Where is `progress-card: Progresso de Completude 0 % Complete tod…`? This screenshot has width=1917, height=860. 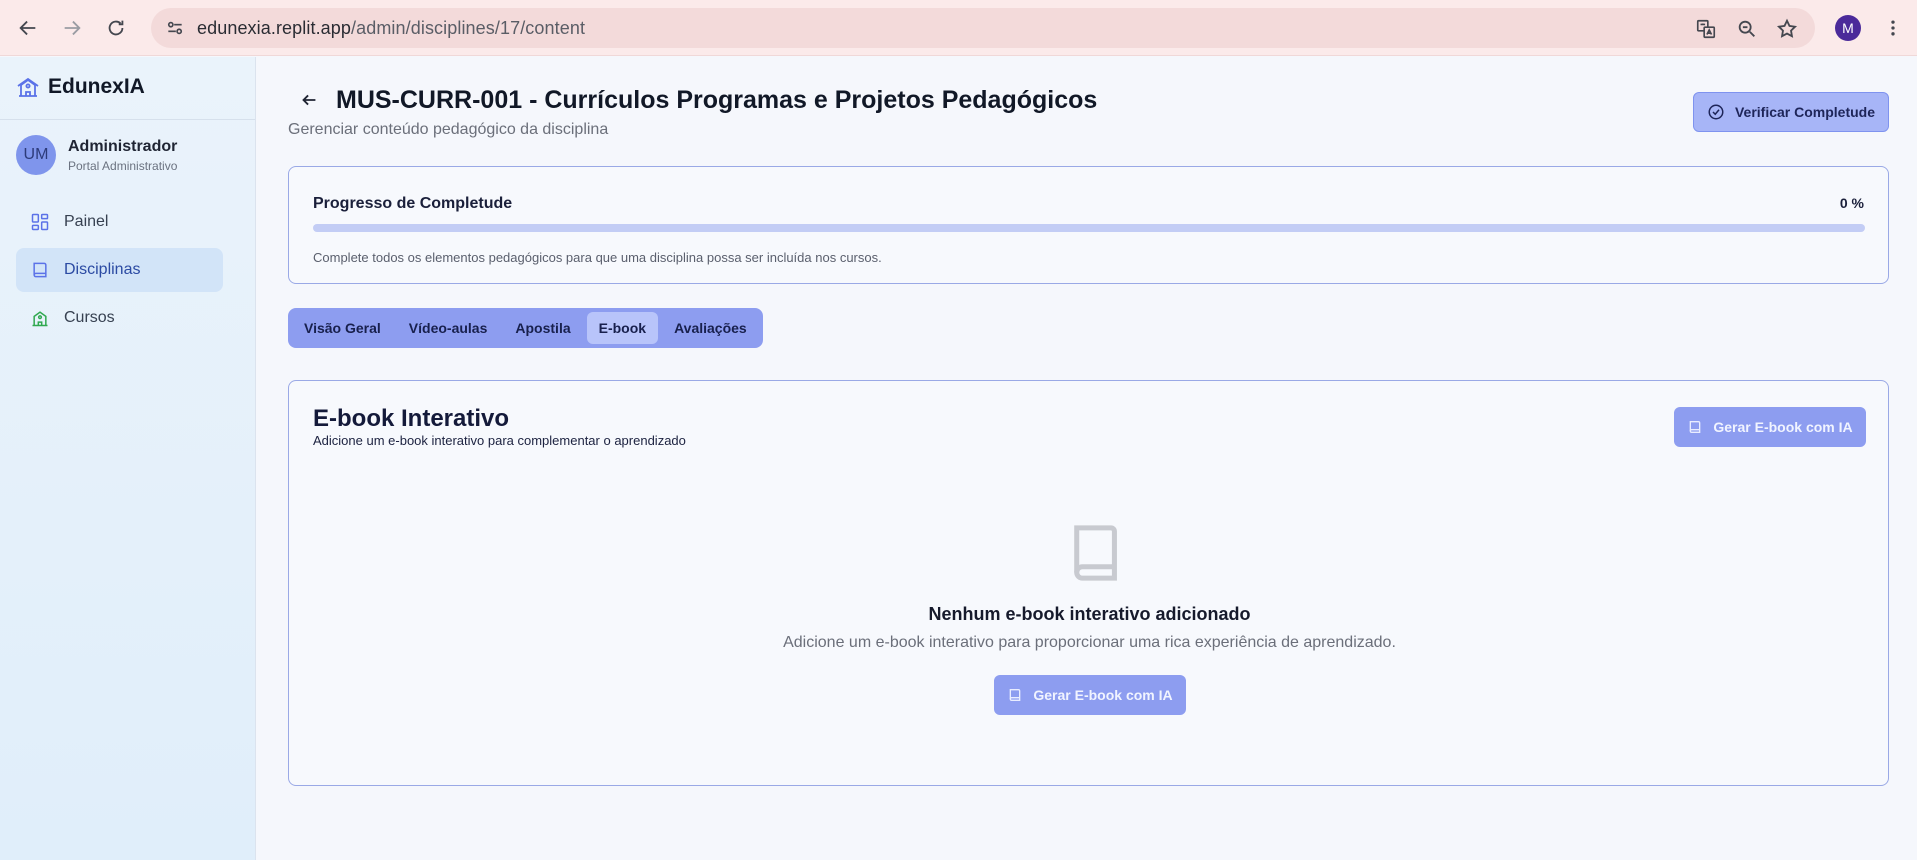
progress-card: Progresso de Completude 0 % Complete tod… is located at coordinates (1088, 225).